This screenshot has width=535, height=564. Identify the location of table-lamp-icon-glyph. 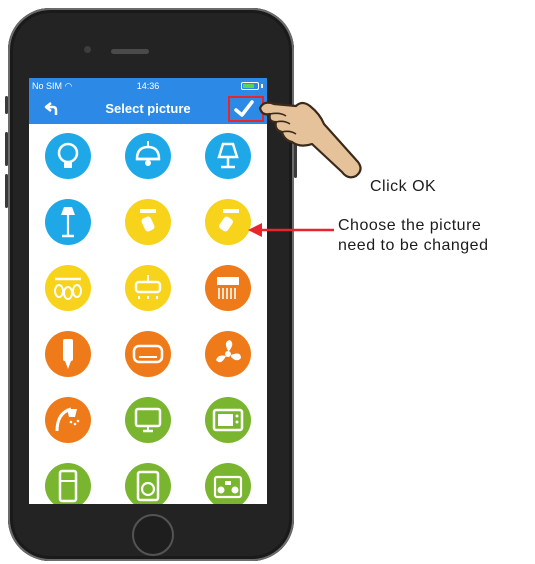
(228, 155).